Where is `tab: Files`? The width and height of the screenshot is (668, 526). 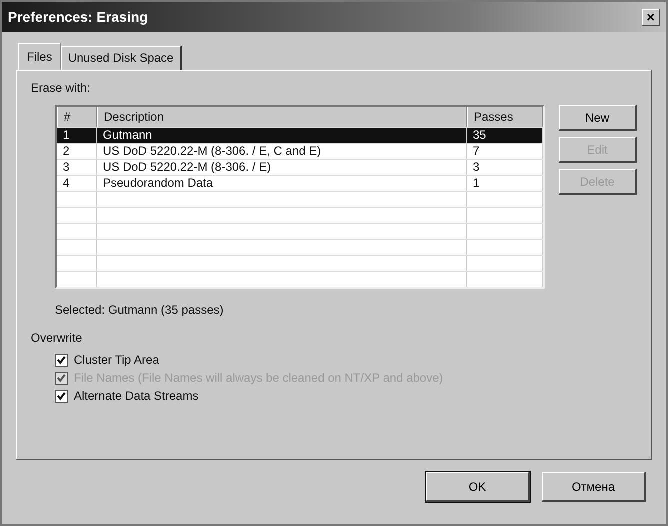 tab: Files is located at coordinates (40, 56).